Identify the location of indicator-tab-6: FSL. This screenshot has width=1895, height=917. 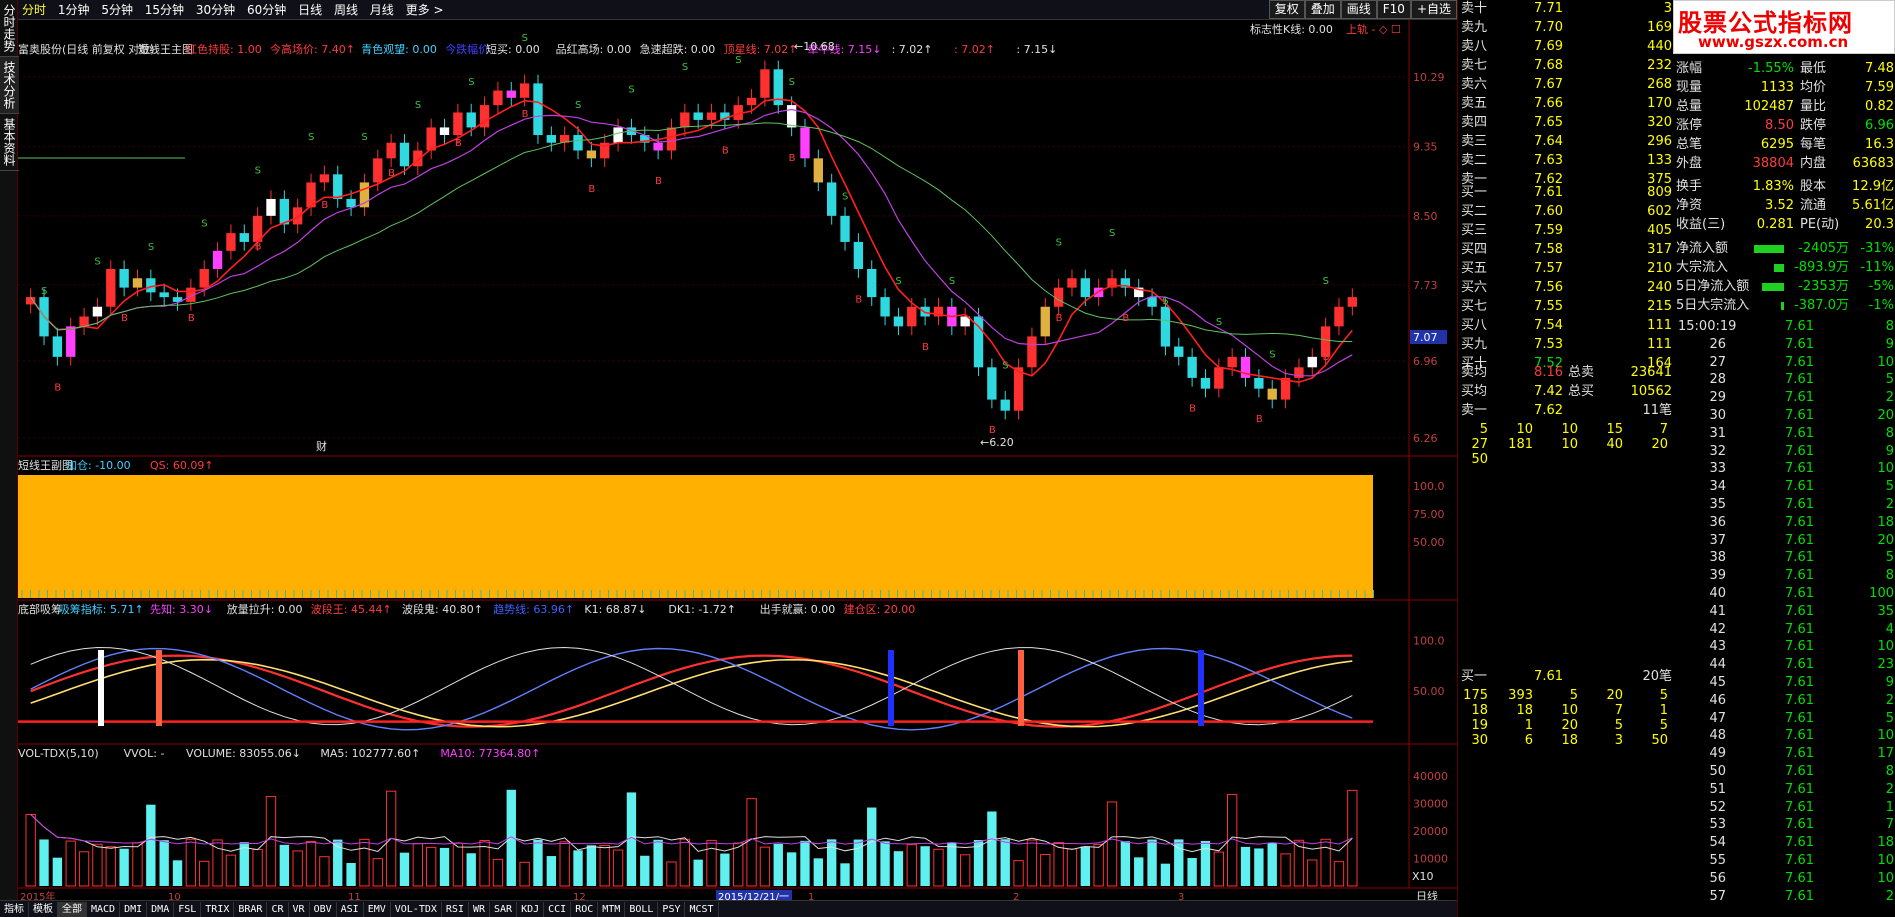
(188, 909).